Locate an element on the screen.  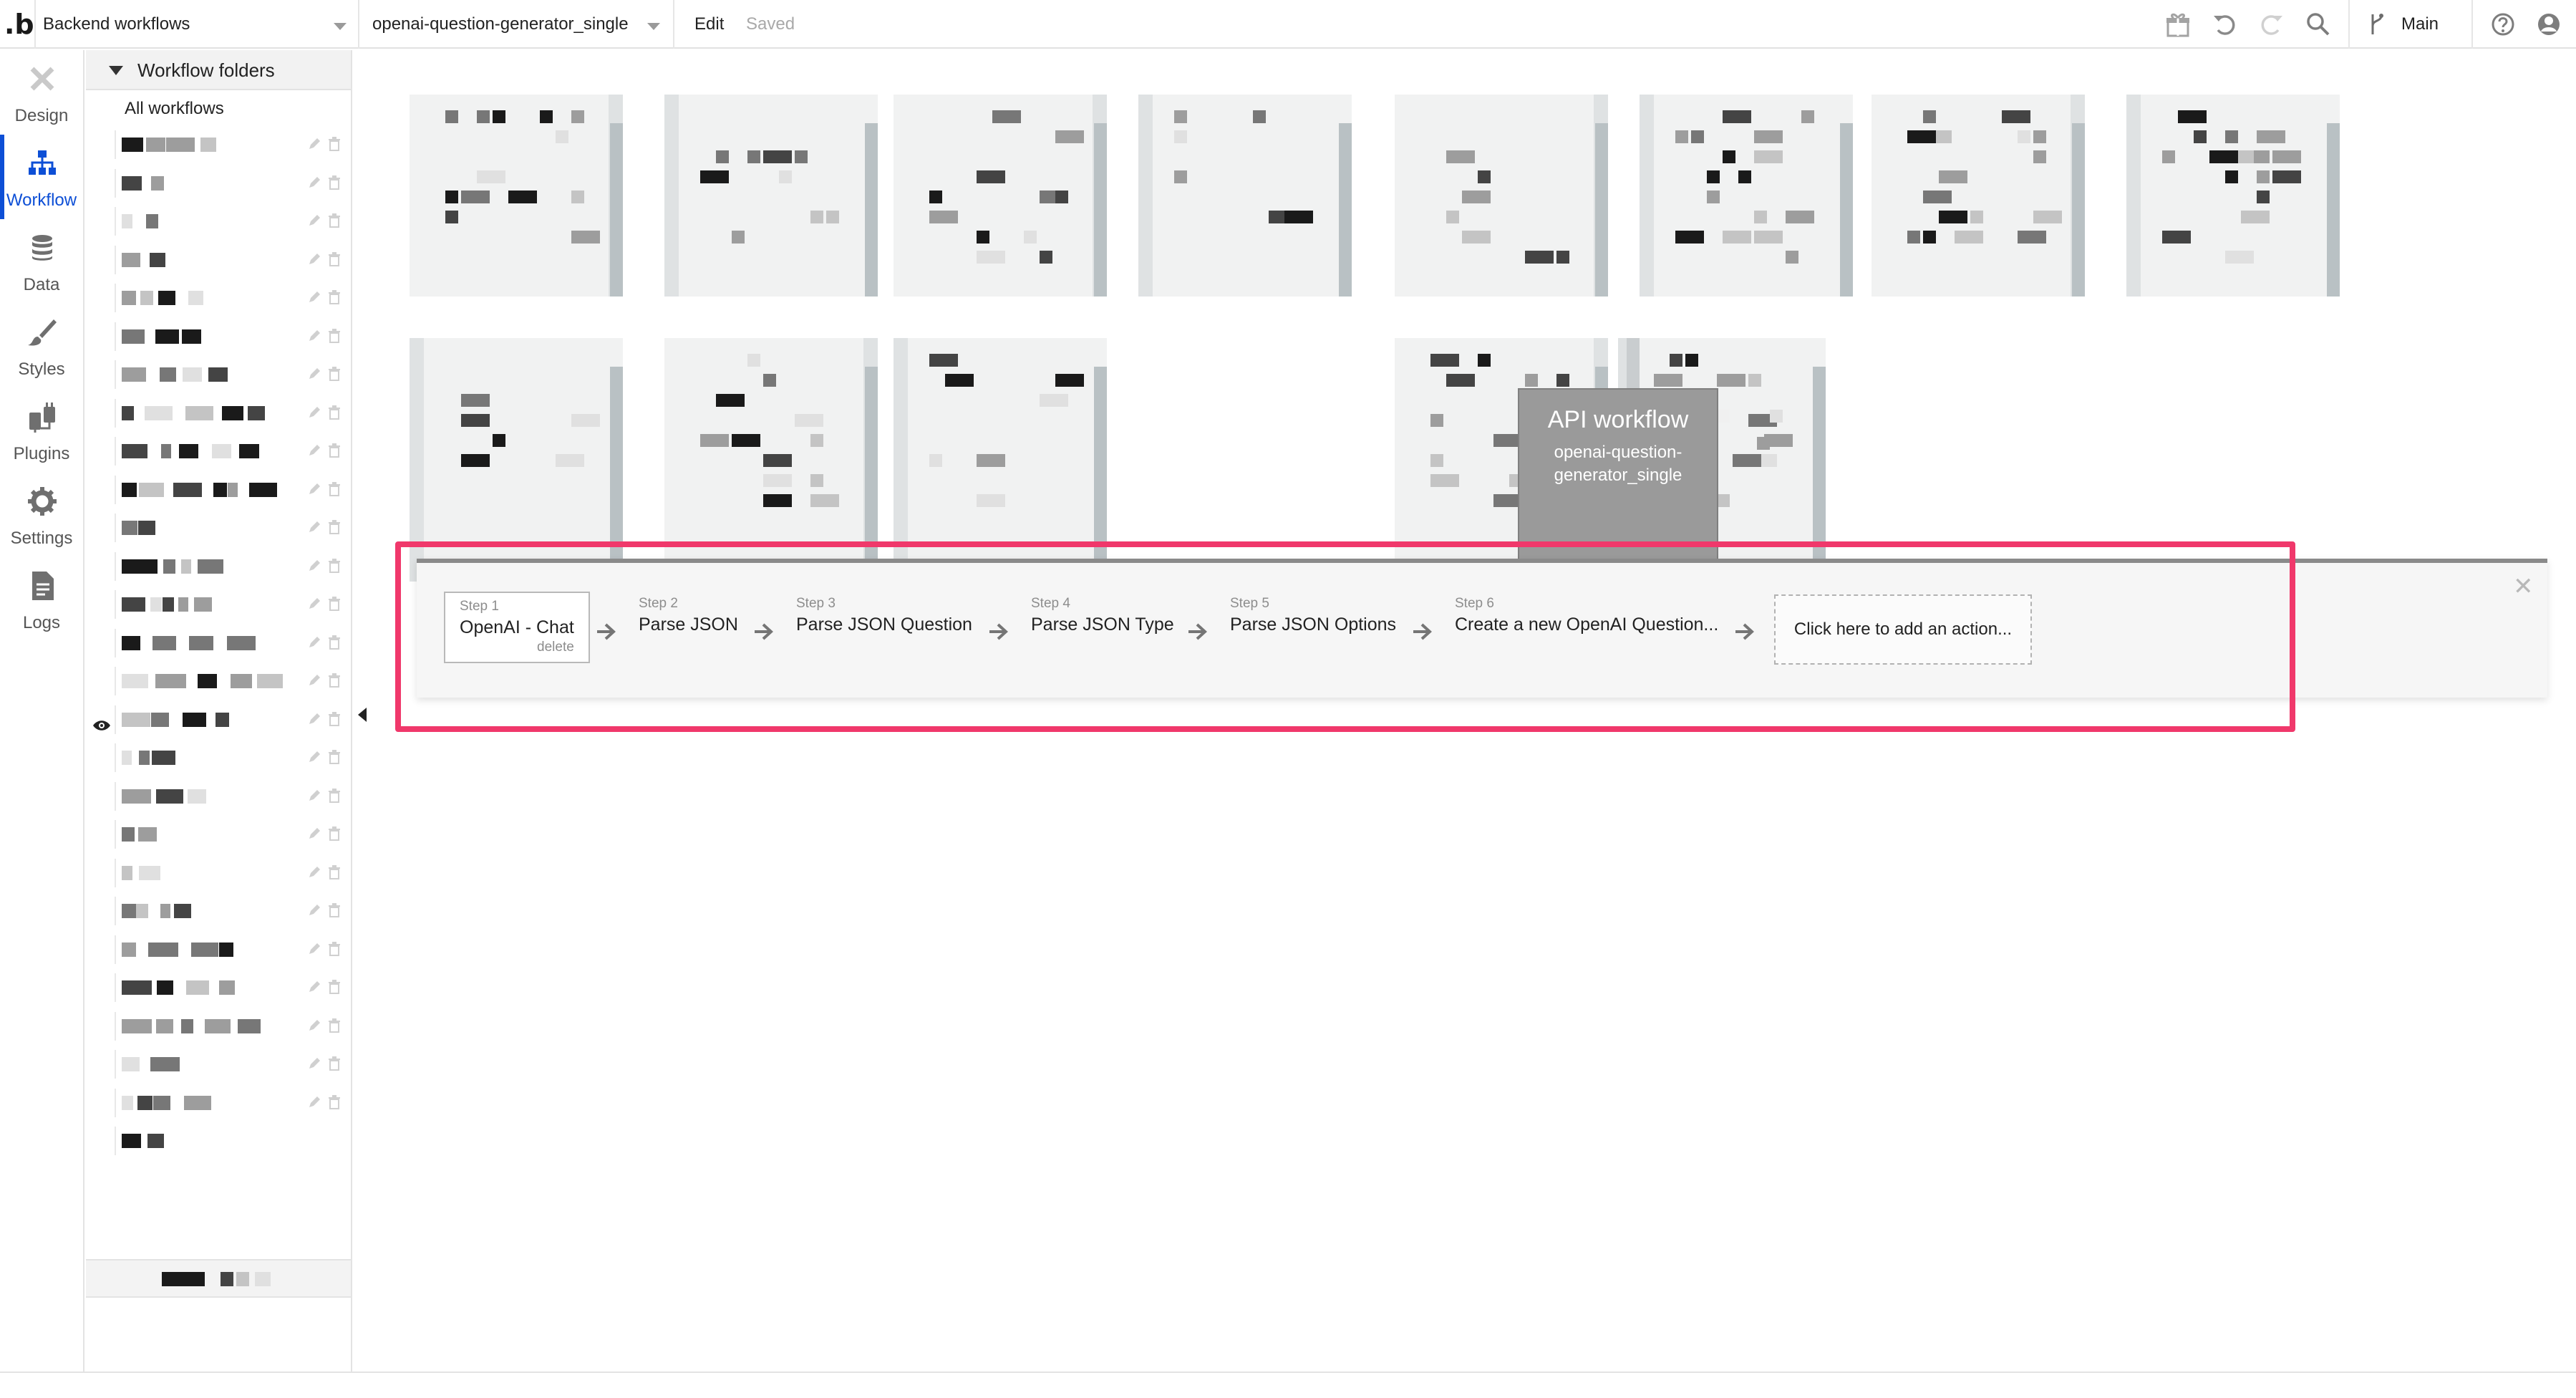
step-4: Step 4 Parse JSON Type is located at coordinates (1103, 630).